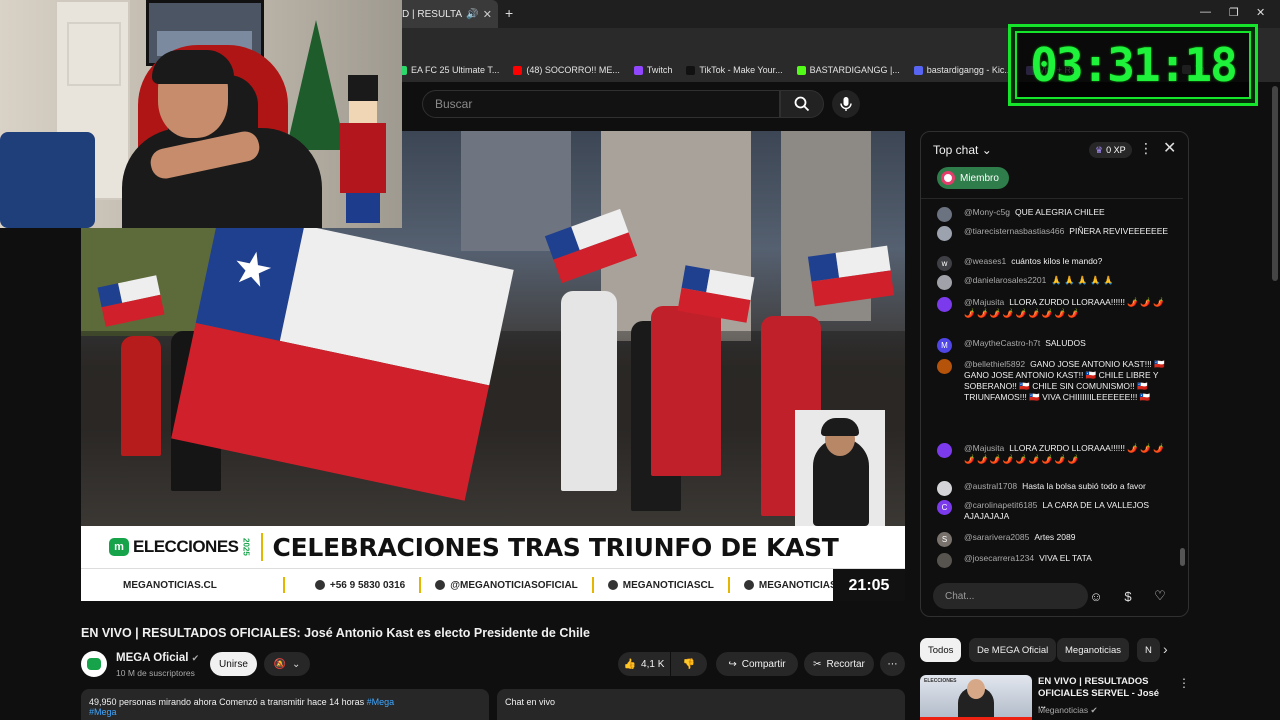 The image size is (1280, 720). Describe the element at coordinates (689, 664) in the screenshot. I see `dislike-button: 👎` at that location.